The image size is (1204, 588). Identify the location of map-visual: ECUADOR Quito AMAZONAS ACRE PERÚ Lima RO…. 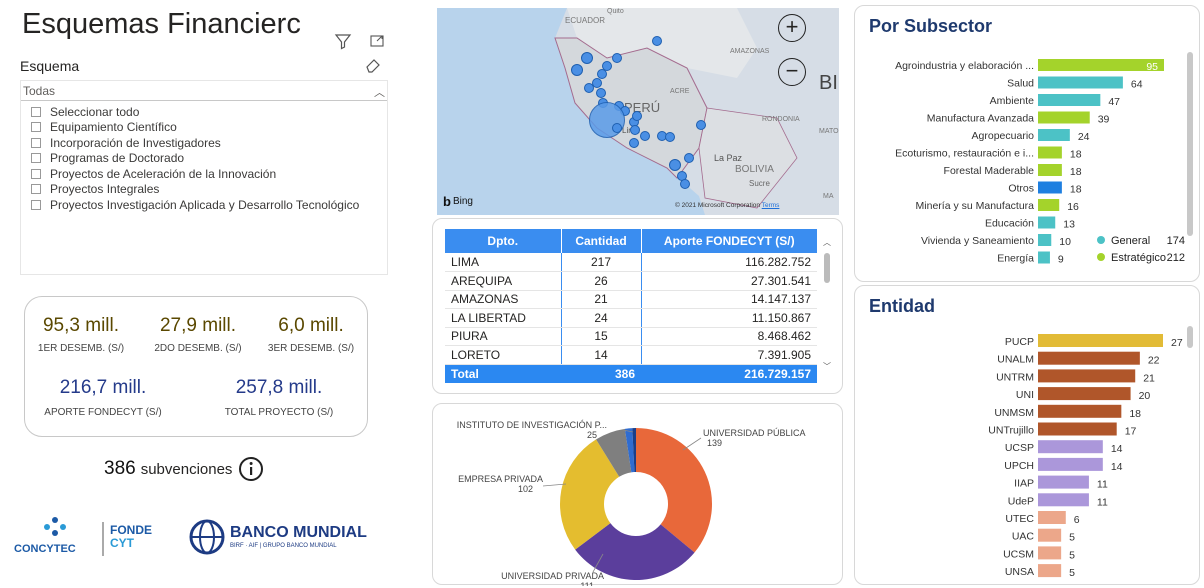
(638, 111).